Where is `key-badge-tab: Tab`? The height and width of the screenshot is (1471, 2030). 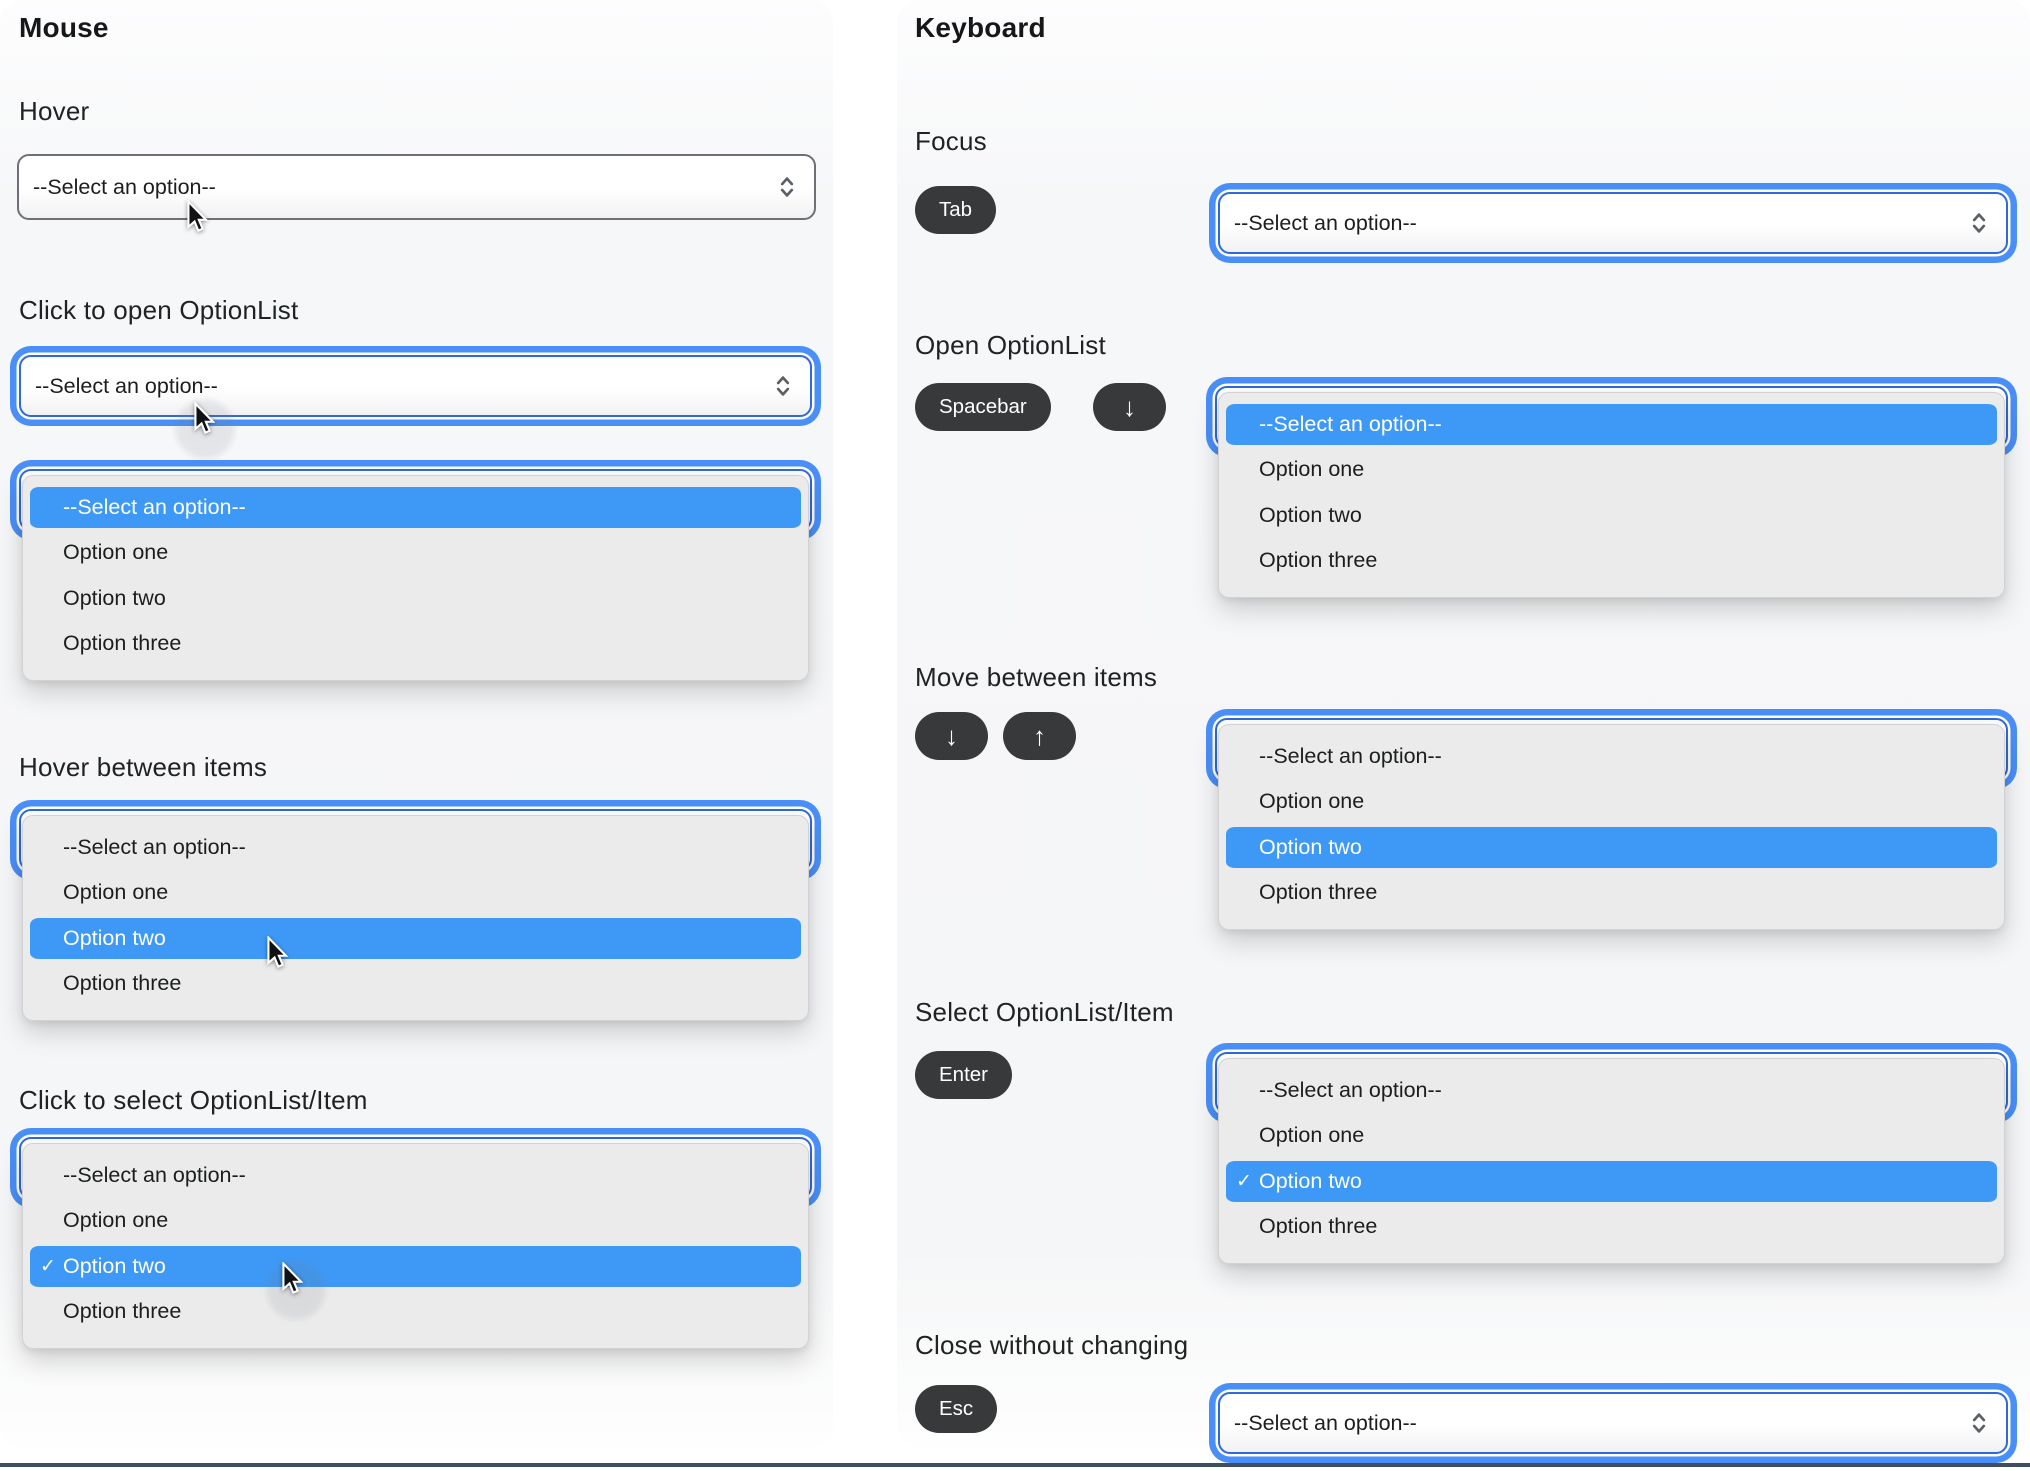
key-badge-tab: Tab is located at coordinates (956, 210).